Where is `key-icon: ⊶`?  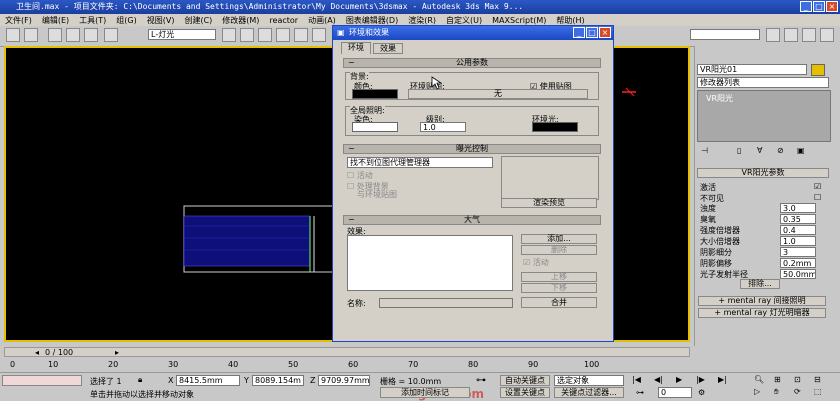 key-icon: ⊶ is located at coordinates (481, 380).